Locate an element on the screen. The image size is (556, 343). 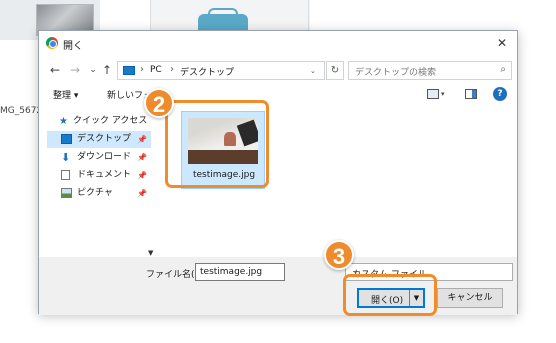
scroll-down-icon: ▼ is located at coordinates (150, 253).